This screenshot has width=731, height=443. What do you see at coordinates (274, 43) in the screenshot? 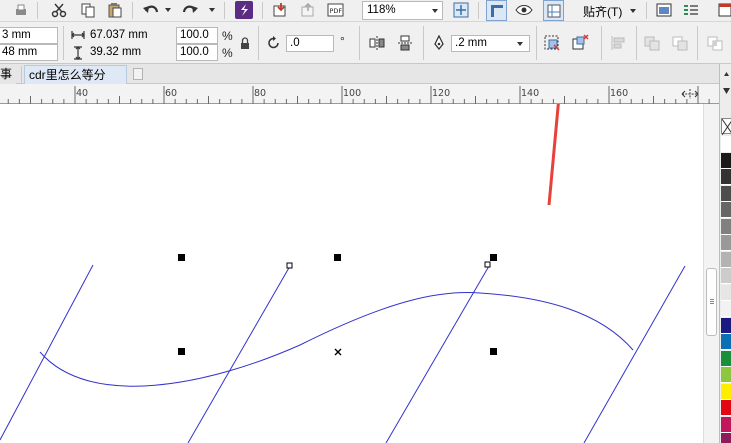
I see `rotation-icon` at bounding box center [274, 43].